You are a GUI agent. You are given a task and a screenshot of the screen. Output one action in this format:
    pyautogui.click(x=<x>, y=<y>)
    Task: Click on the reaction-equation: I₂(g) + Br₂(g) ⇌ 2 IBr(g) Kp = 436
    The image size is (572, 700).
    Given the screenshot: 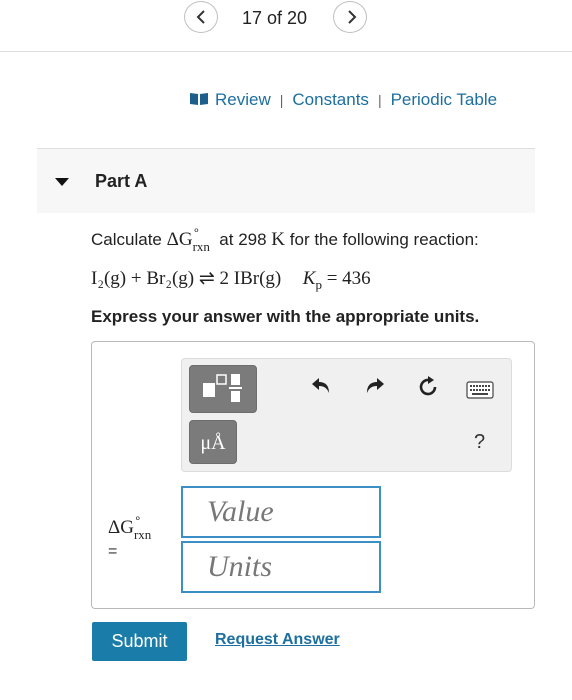 What is the action you would take?
    pyautogui.click(x=231, y=280)
    